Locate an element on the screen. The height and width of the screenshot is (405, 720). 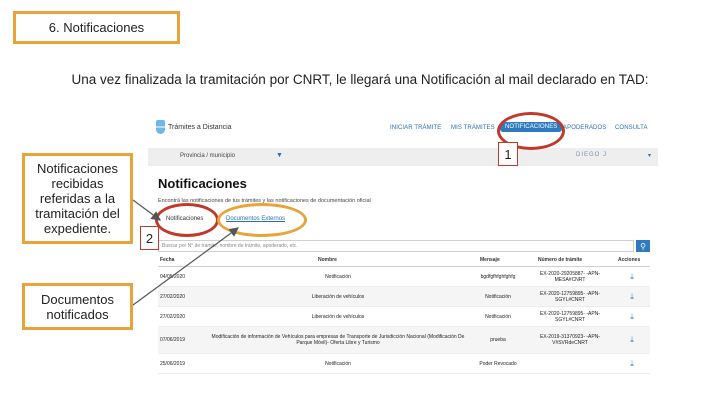
callout-arrows is located at coordinates (185, 252).